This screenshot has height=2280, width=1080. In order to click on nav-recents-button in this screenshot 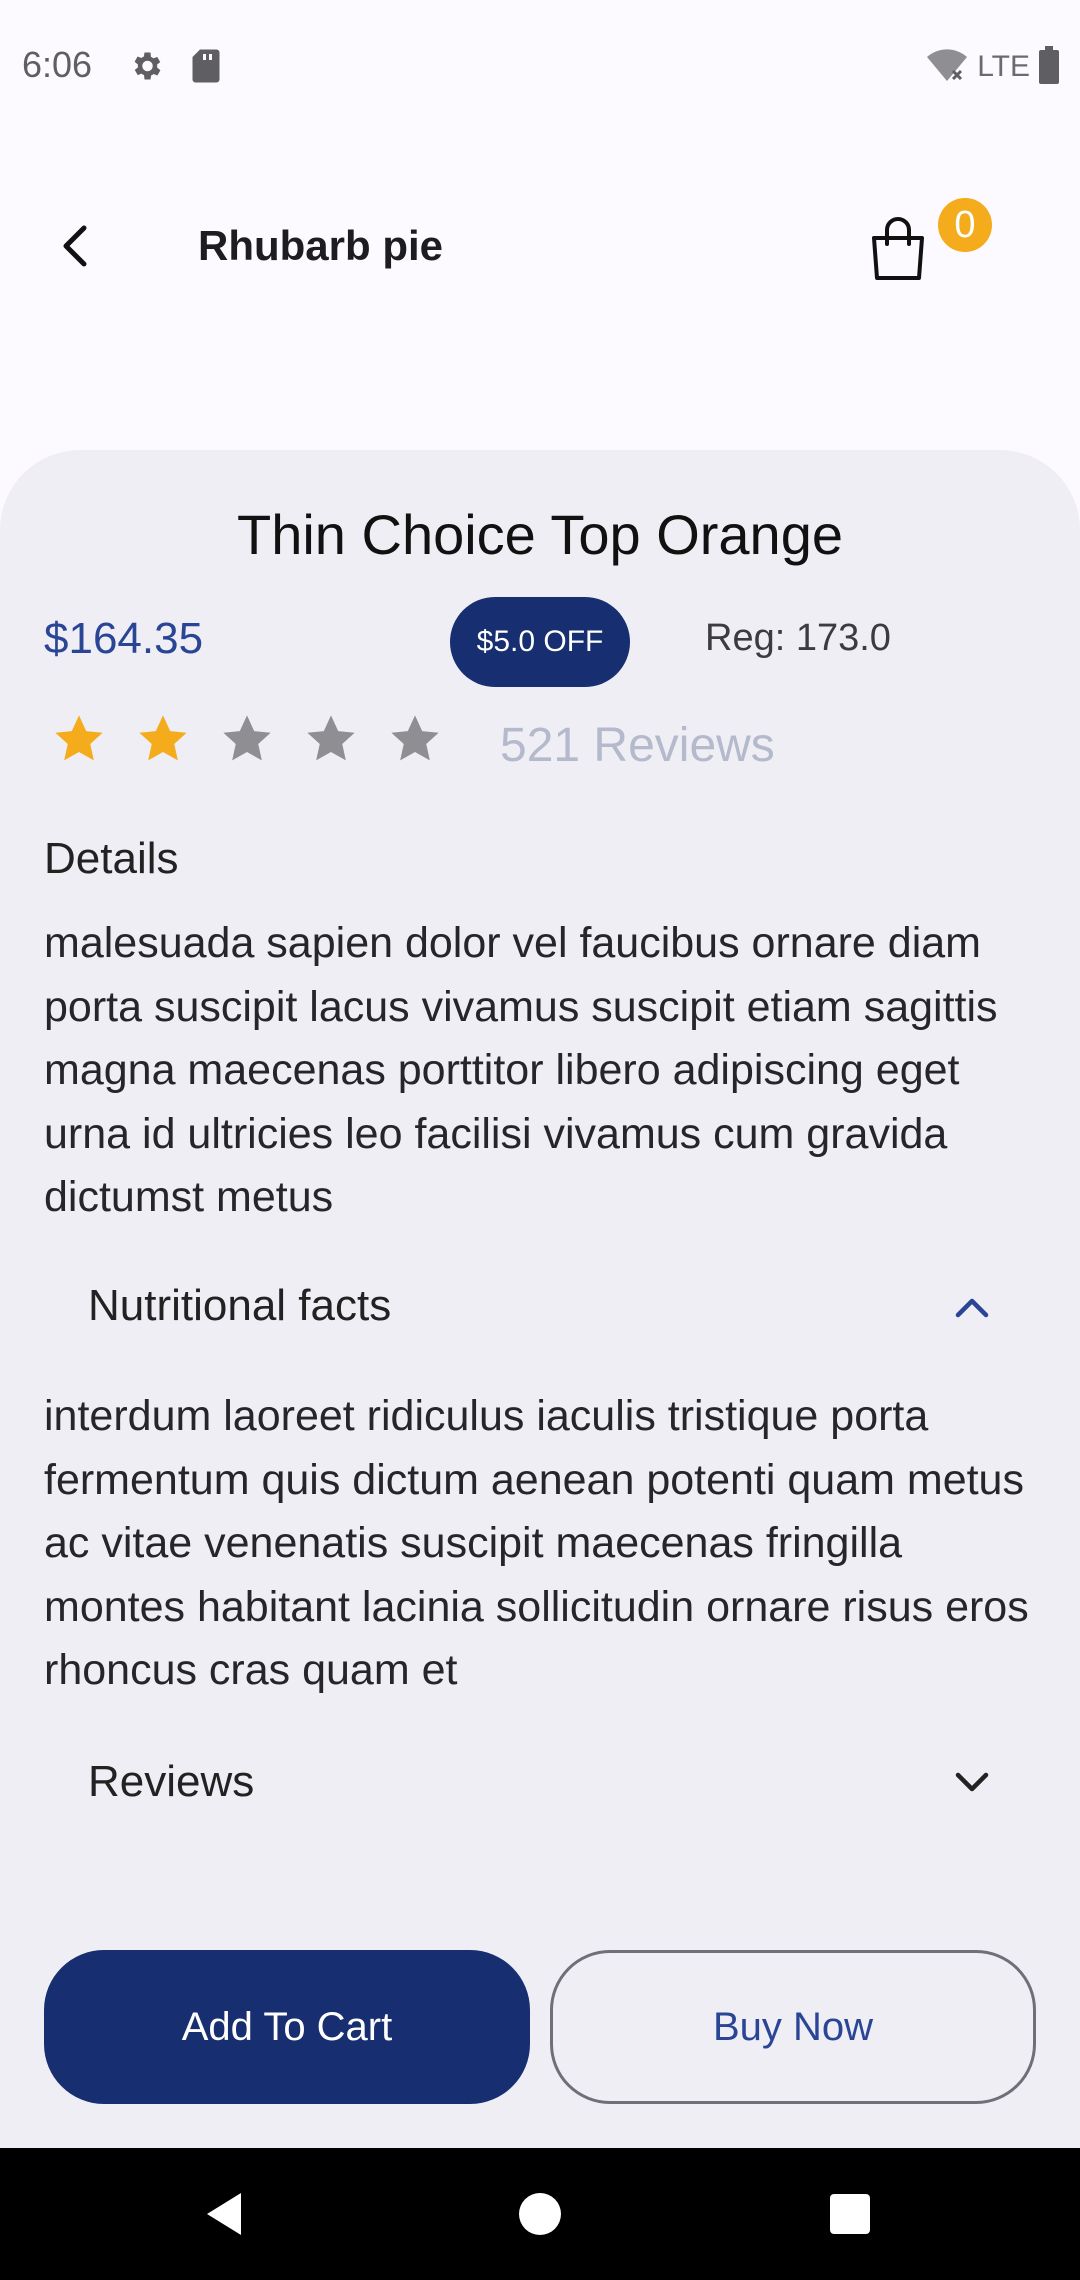, I will do `click(850, 2214)`.